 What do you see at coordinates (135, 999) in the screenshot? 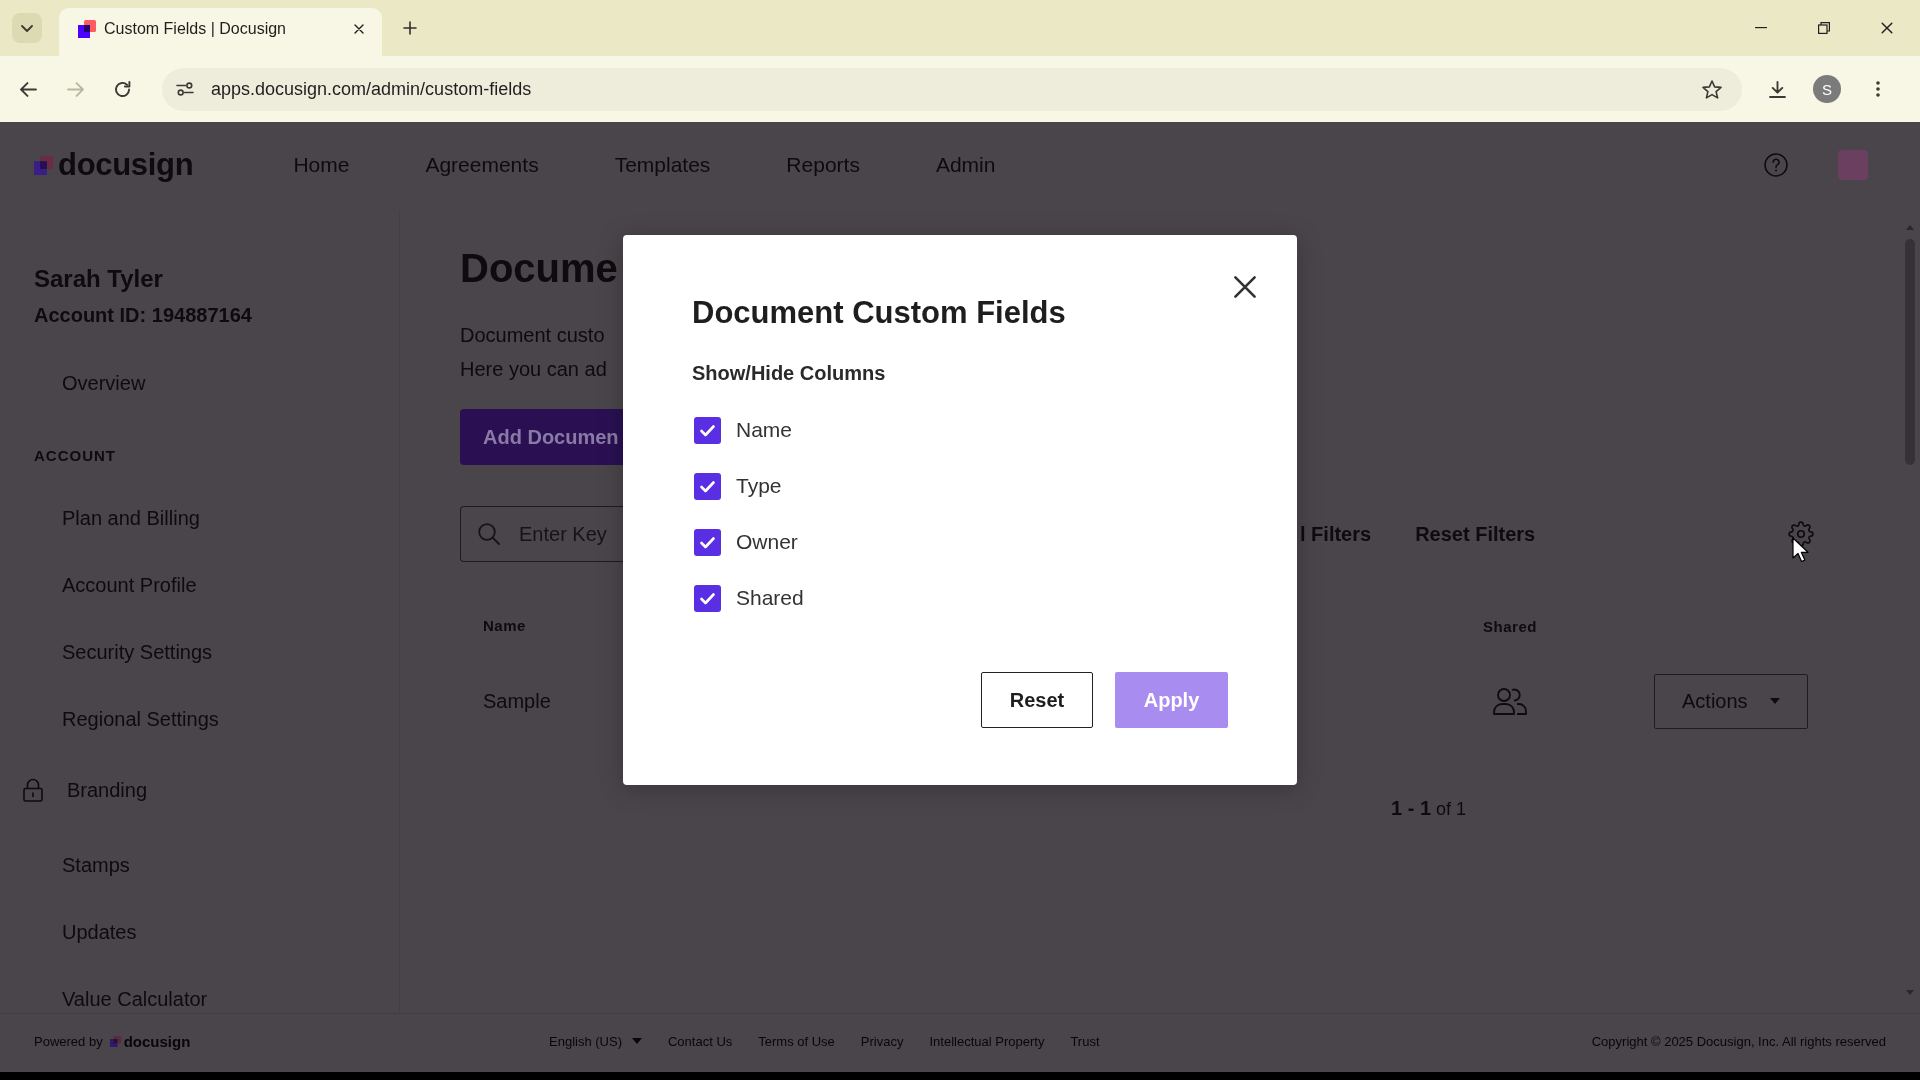
I see `sidebar-link: Value Calculator` at bounding box center [135, 999].